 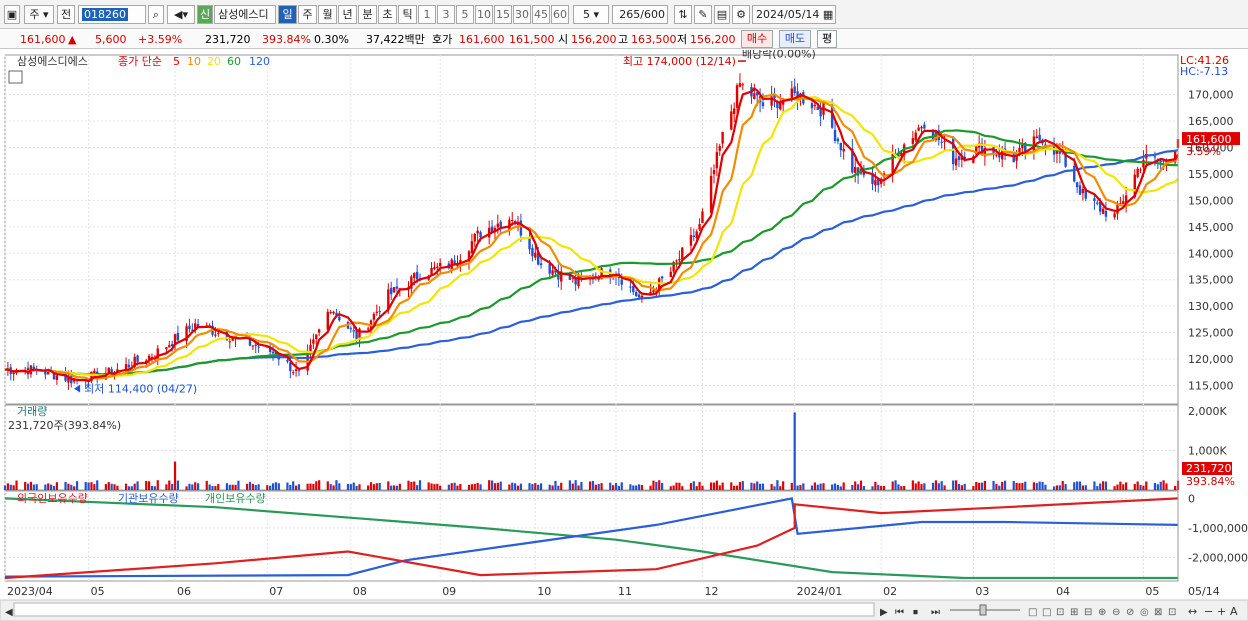 I want to click on prev-button: 전, so click(x=66, y=14).